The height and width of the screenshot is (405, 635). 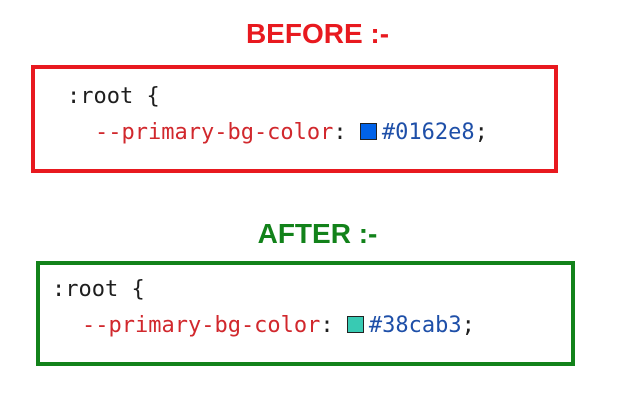 I want to click on before-semicolon: ;, so click(x=481, y=132).